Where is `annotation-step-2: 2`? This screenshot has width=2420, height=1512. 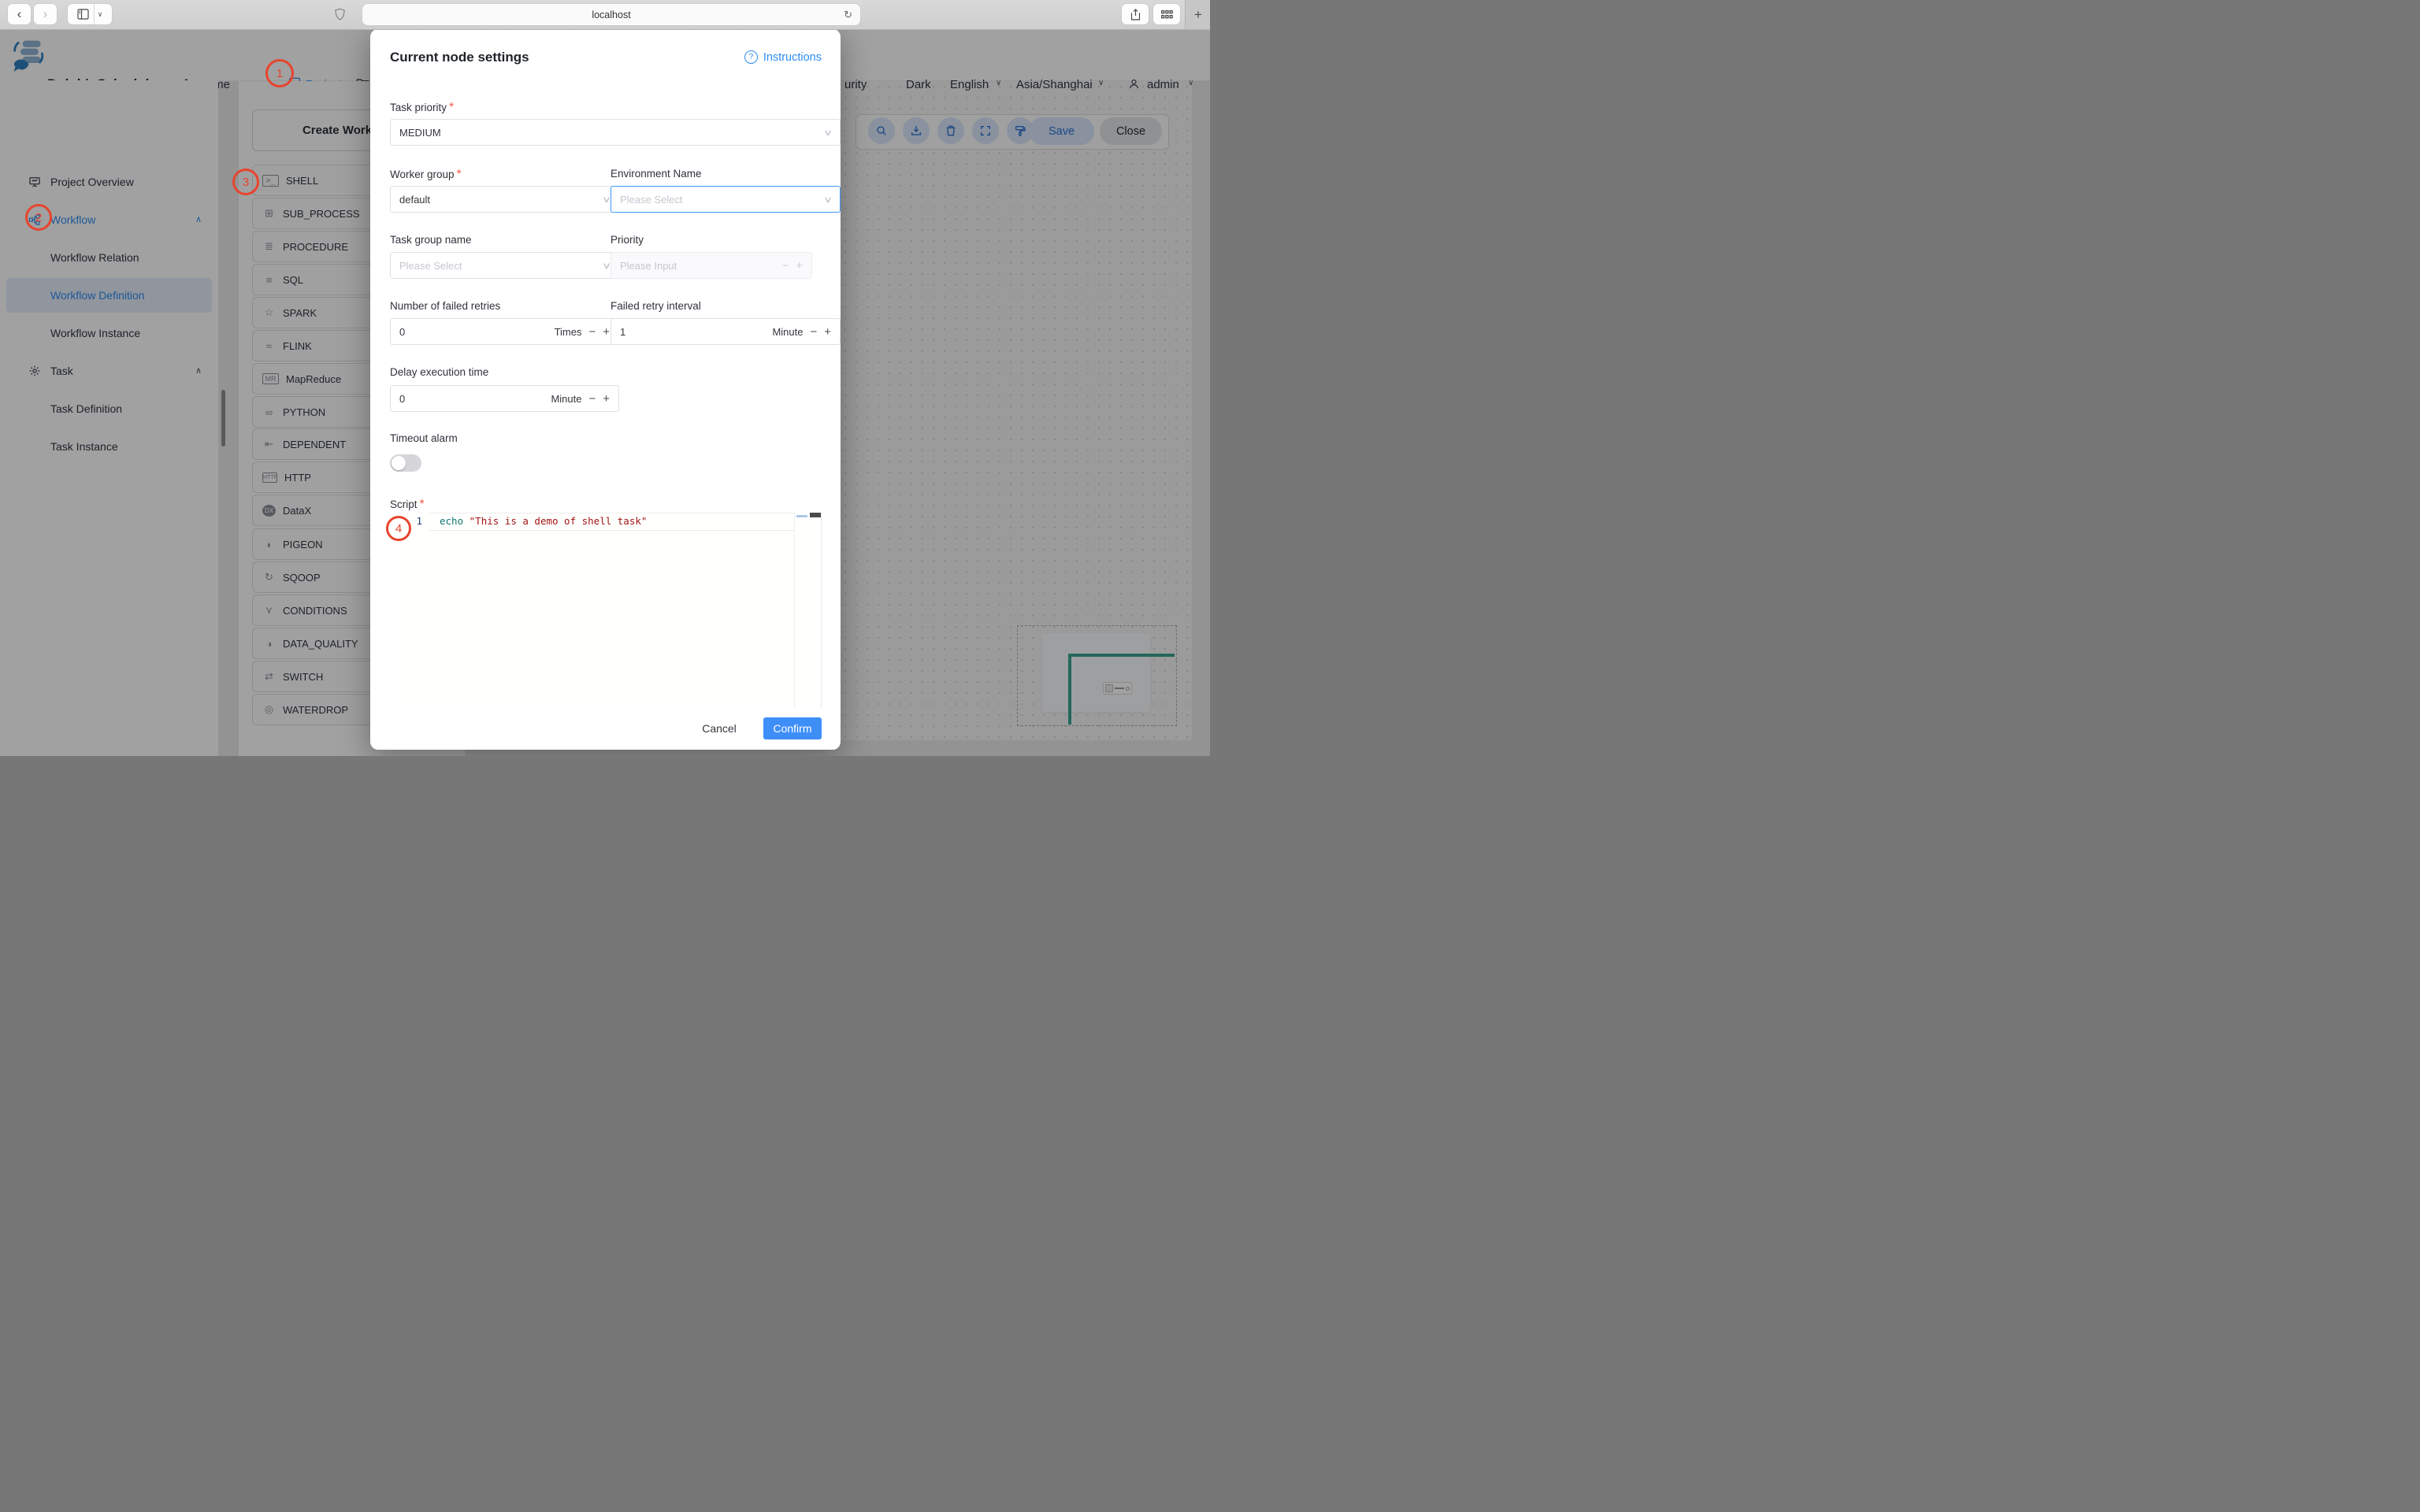
annotation-step-2: 2 is located at coordinates (38, 217).